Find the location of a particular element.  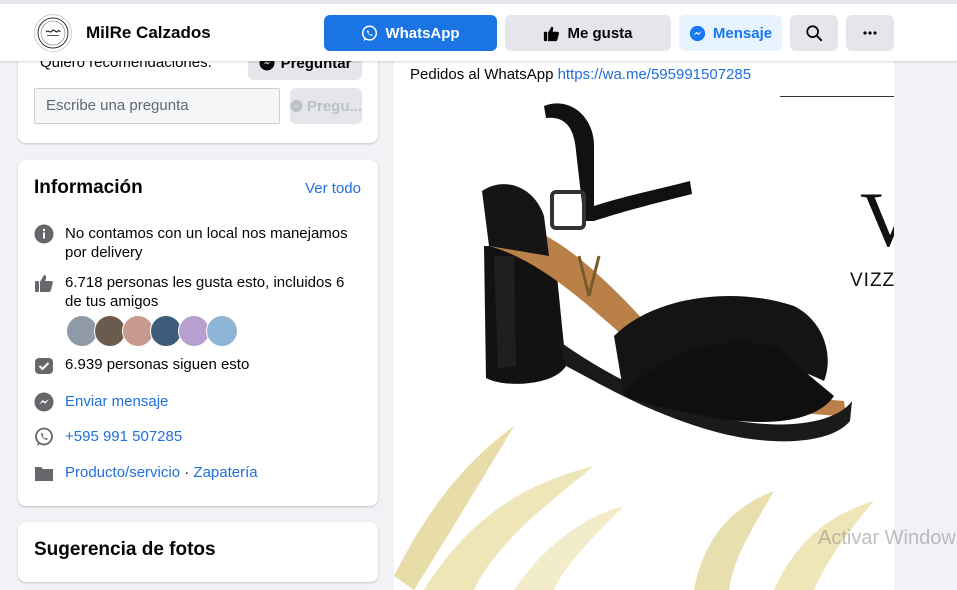

information-title: Información is located at coordinates (88, 187).